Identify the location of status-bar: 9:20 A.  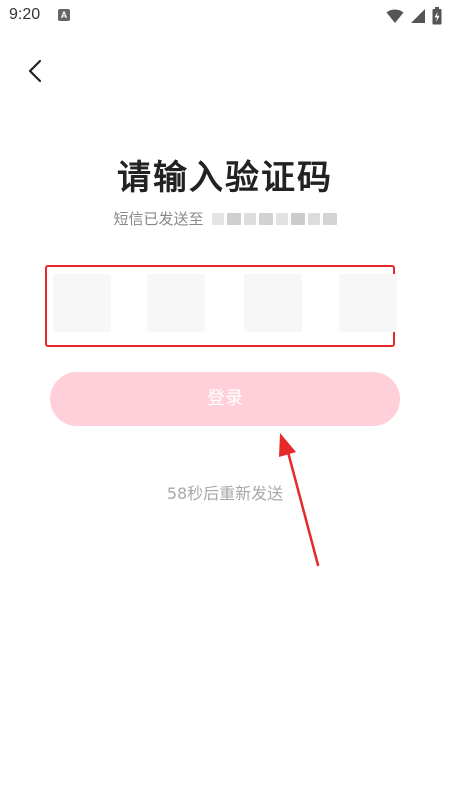
(225, 16).